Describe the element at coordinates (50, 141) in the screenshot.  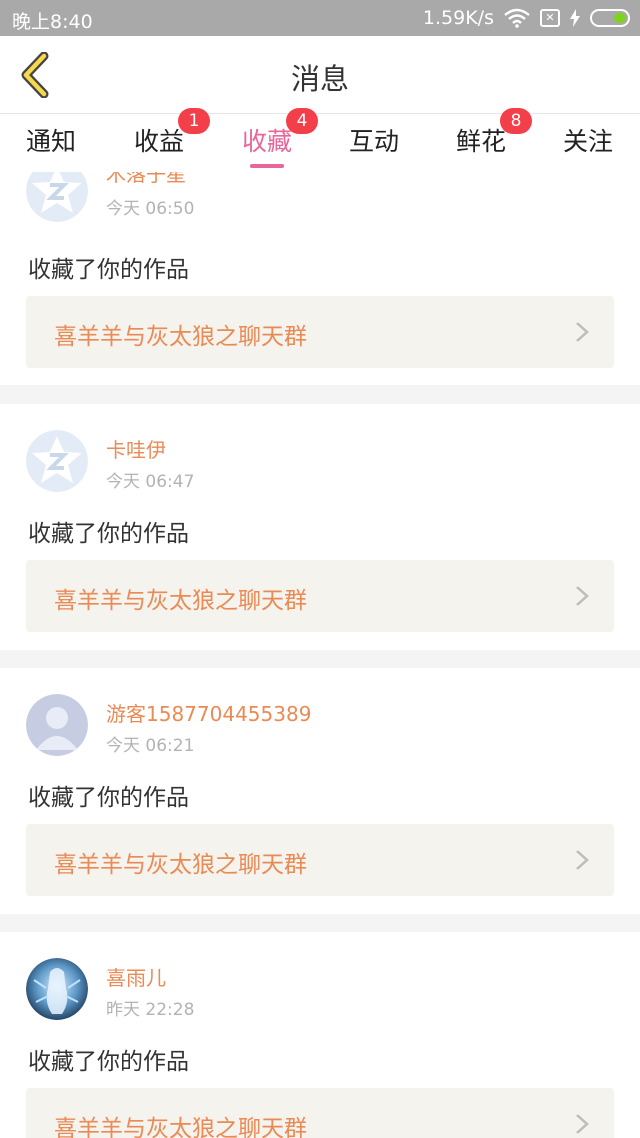
I see `tab-label: 通知` at that location.